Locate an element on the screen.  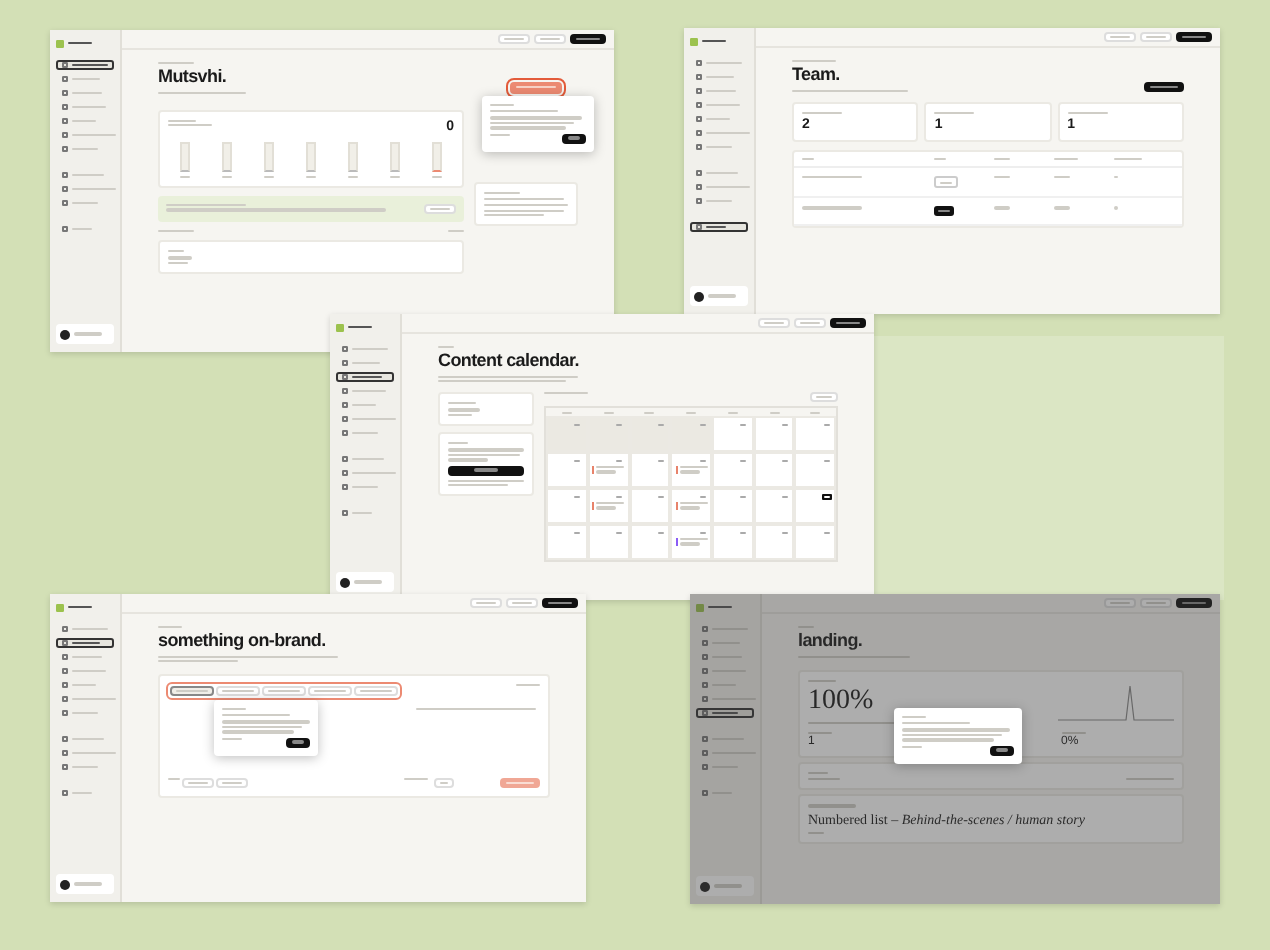
invite-button is located at coordinates (1164, 86).